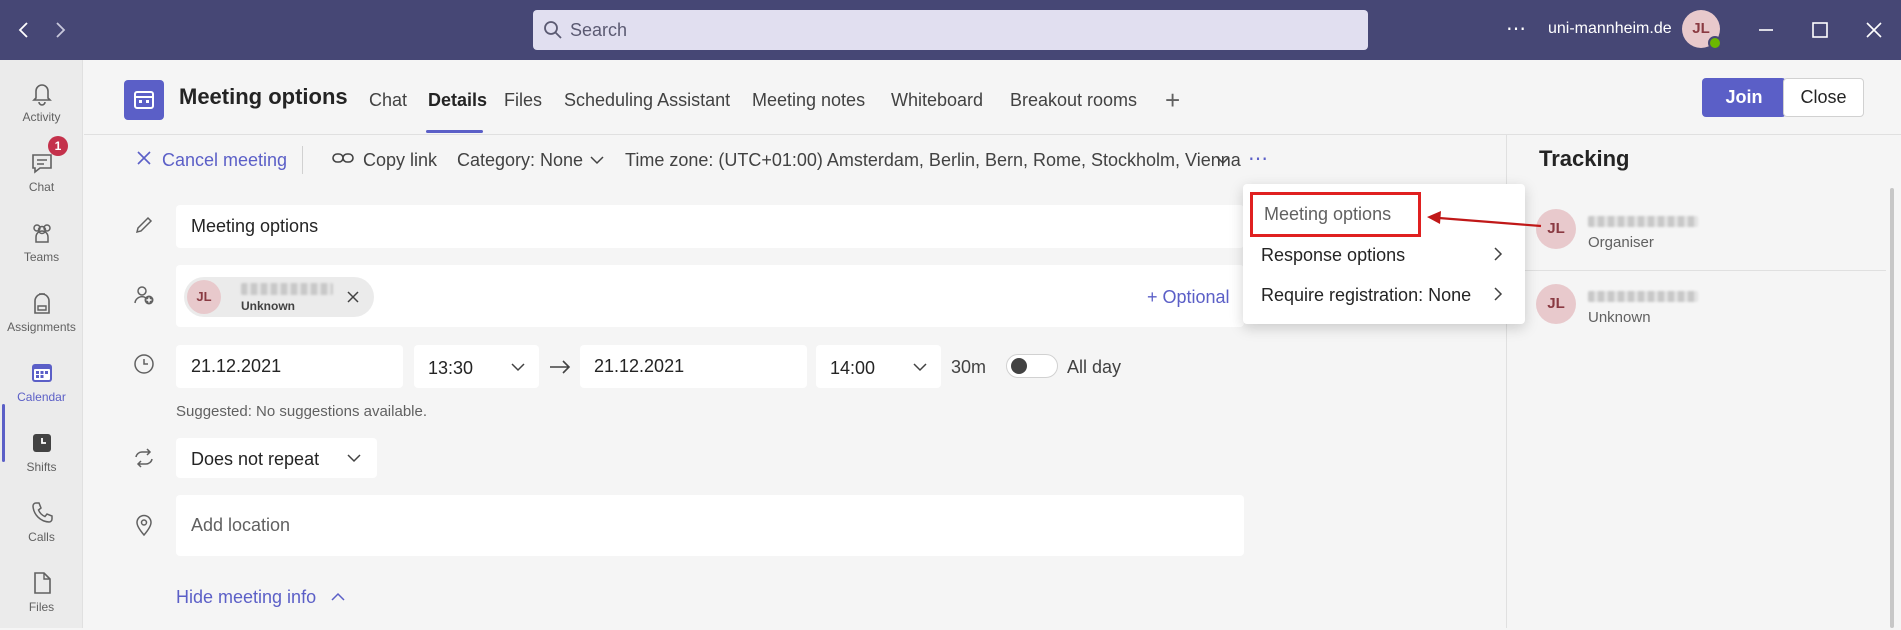  Describe the element at coordinates (553, 30) in the screenshot. I see `search-icon` at that location.